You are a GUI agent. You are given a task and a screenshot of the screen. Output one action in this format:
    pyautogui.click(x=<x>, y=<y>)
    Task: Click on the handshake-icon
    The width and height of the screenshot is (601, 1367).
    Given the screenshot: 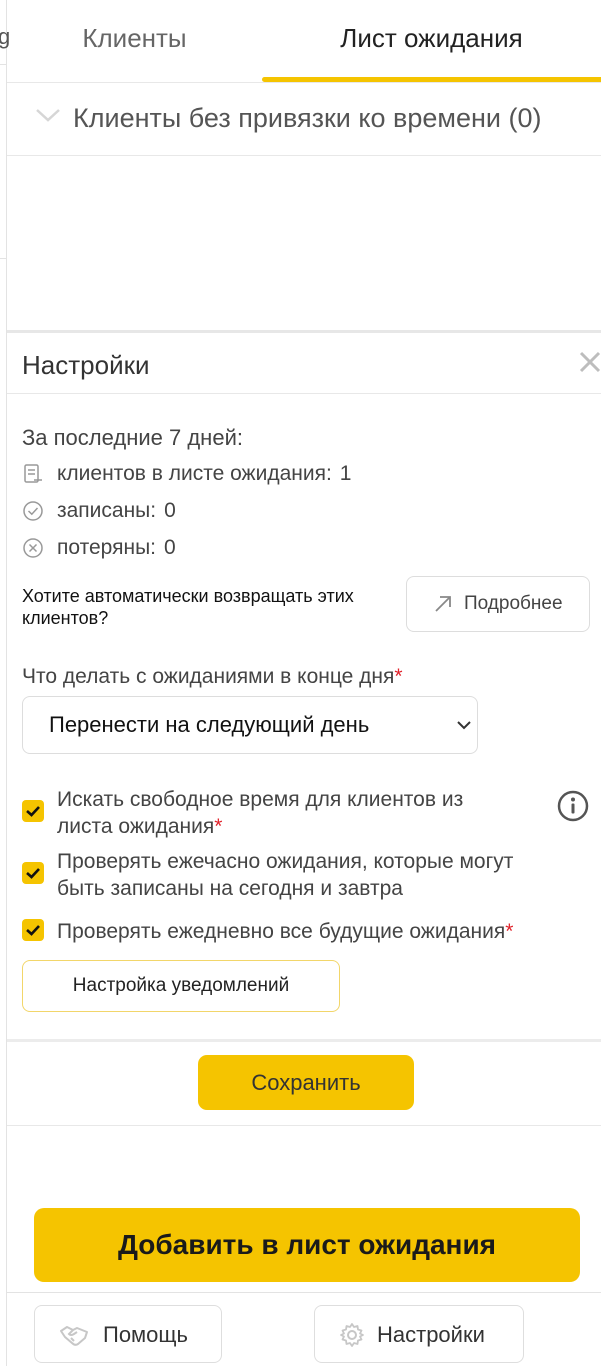 What is the action you would take?
    pyautogui.click(x=74, y=1336)
    